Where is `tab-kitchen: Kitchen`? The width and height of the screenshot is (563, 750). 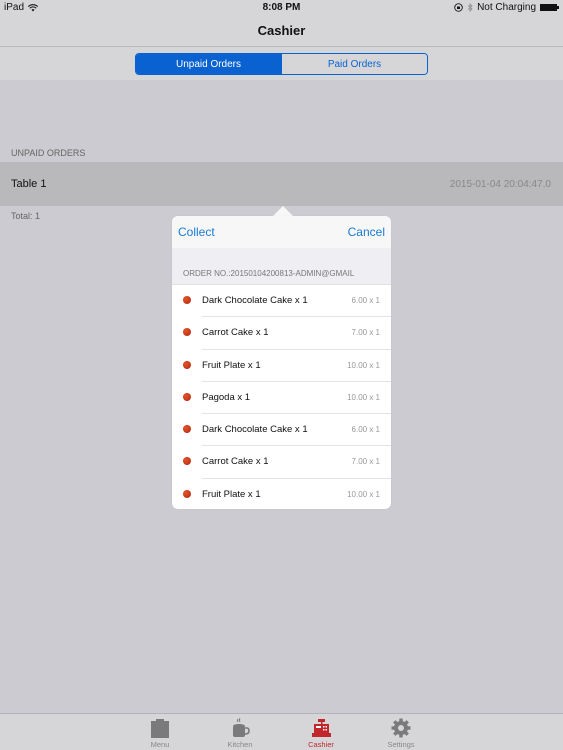 tab-kitchen: Kitchen is located at coordinates (240, 732).